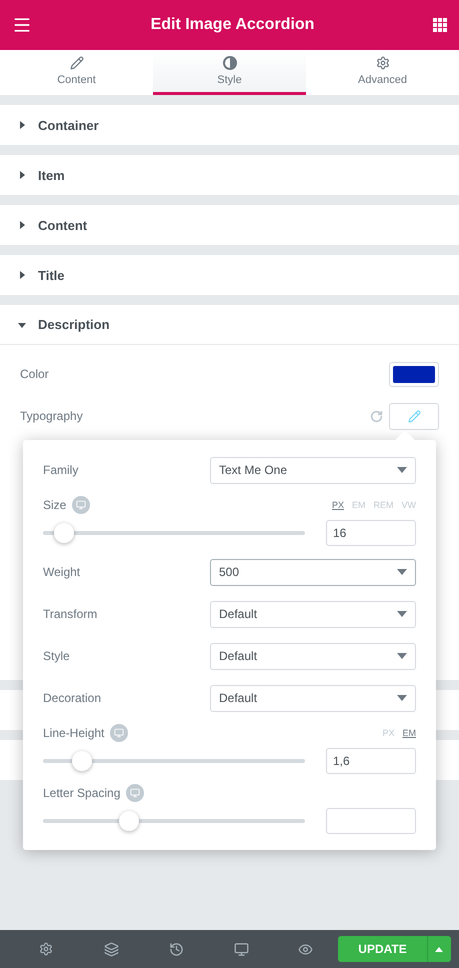 The width and height of the screenshot is (459, 968). What do you see at coordinates (51, 416) in the screenshot?
I see `field-label: Typography` at bounding box center [51, 416].